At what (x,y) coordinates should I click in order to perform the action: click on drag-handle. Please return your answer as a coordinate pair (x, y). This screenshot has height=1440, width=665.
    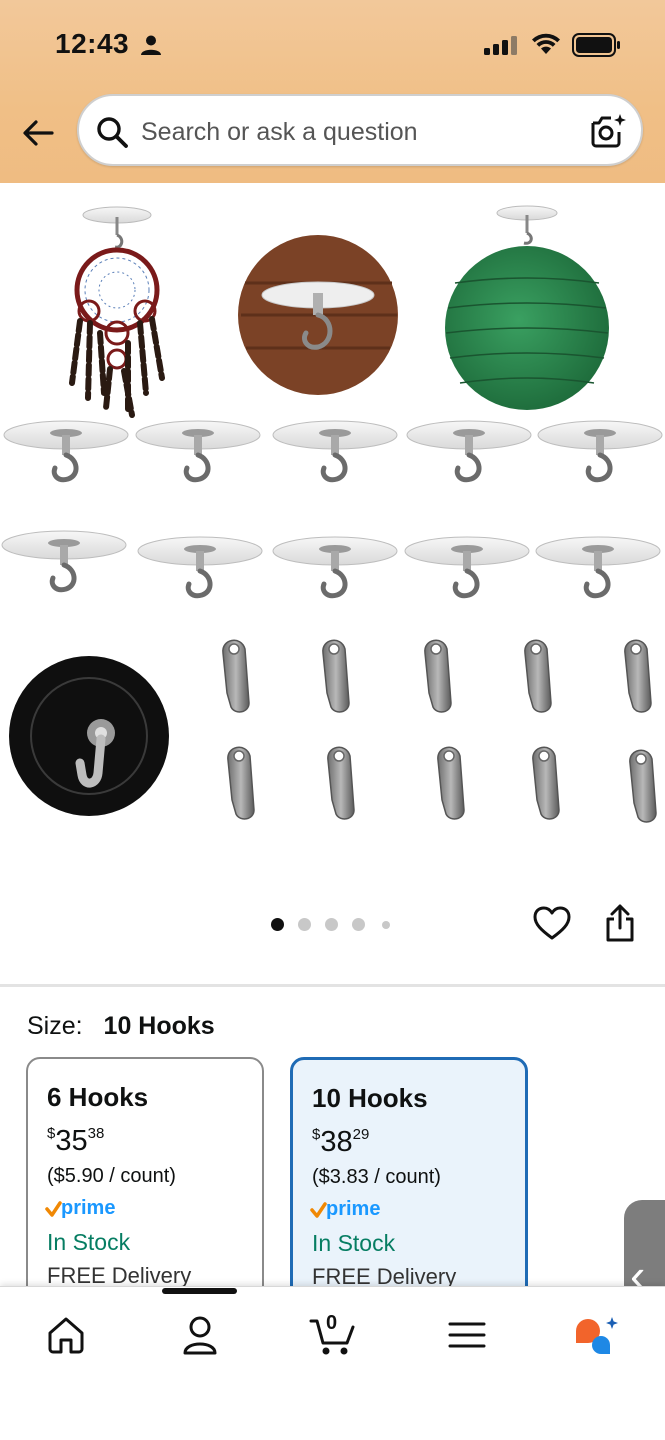
    Looking at the image, I should click on (199, 1291).